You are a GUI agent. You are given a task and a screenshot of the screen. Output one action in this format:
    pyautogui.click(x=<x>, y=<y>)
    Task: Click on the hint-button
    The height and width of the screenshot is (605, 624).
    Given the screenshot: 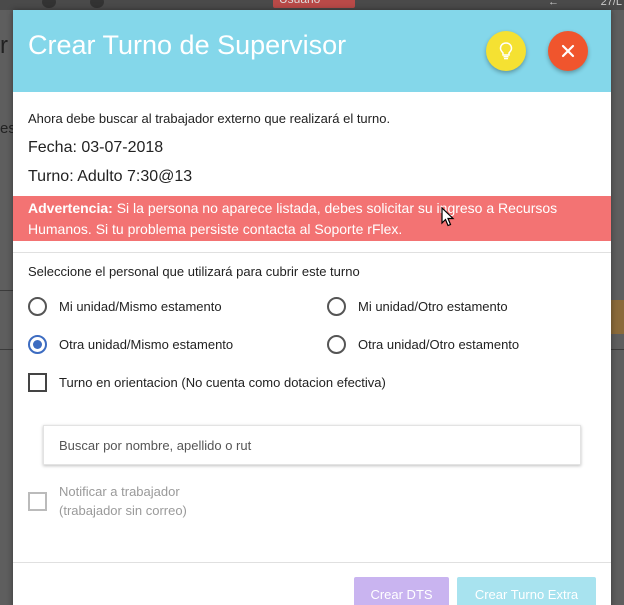 What is the action you would take?
    pyautogui.click(x=506, y=51)
    